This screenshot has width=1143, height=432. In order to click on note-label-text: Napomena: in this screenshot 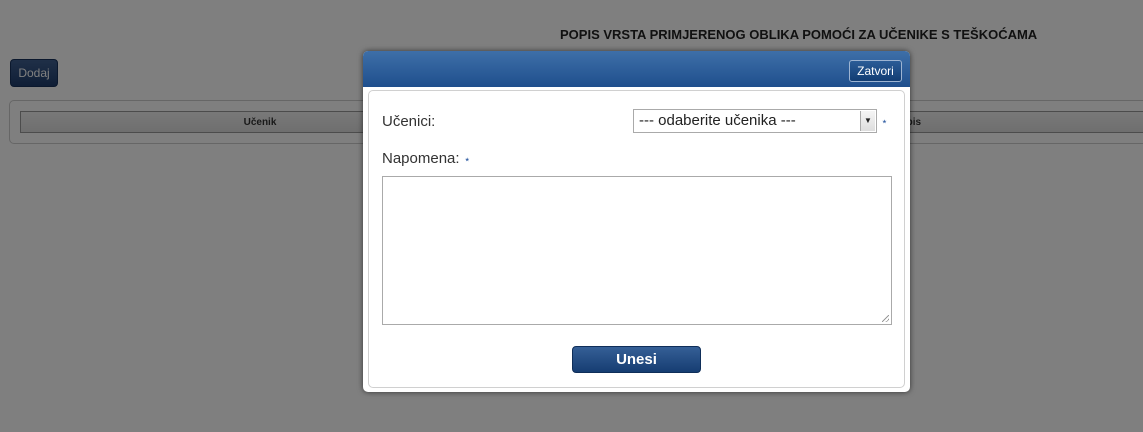, I will do `click(421, 158)`.